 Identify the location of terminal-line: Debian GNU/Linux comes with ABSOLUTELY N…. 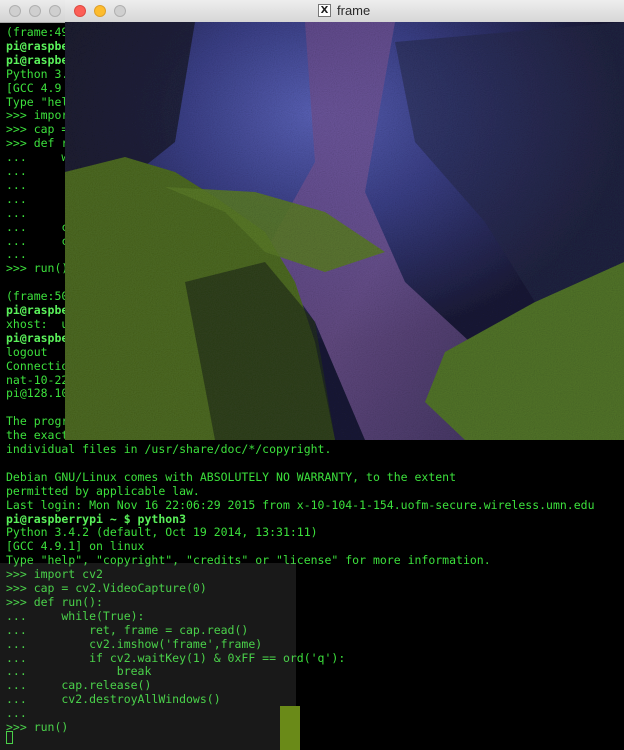
(231, 476).